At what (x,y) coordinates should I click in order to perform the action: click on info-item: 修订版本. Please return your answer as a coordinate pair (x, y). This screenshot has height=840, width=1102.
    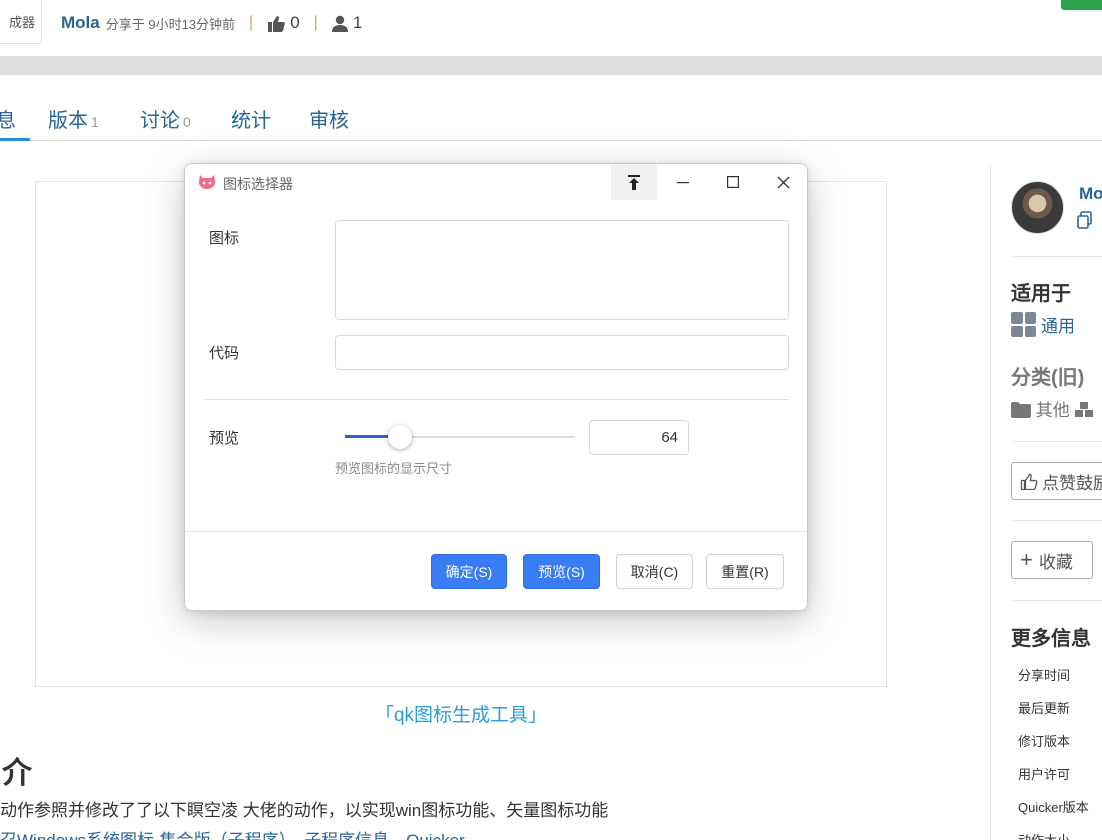
    Looking at the image, I should click on (1044, 741).